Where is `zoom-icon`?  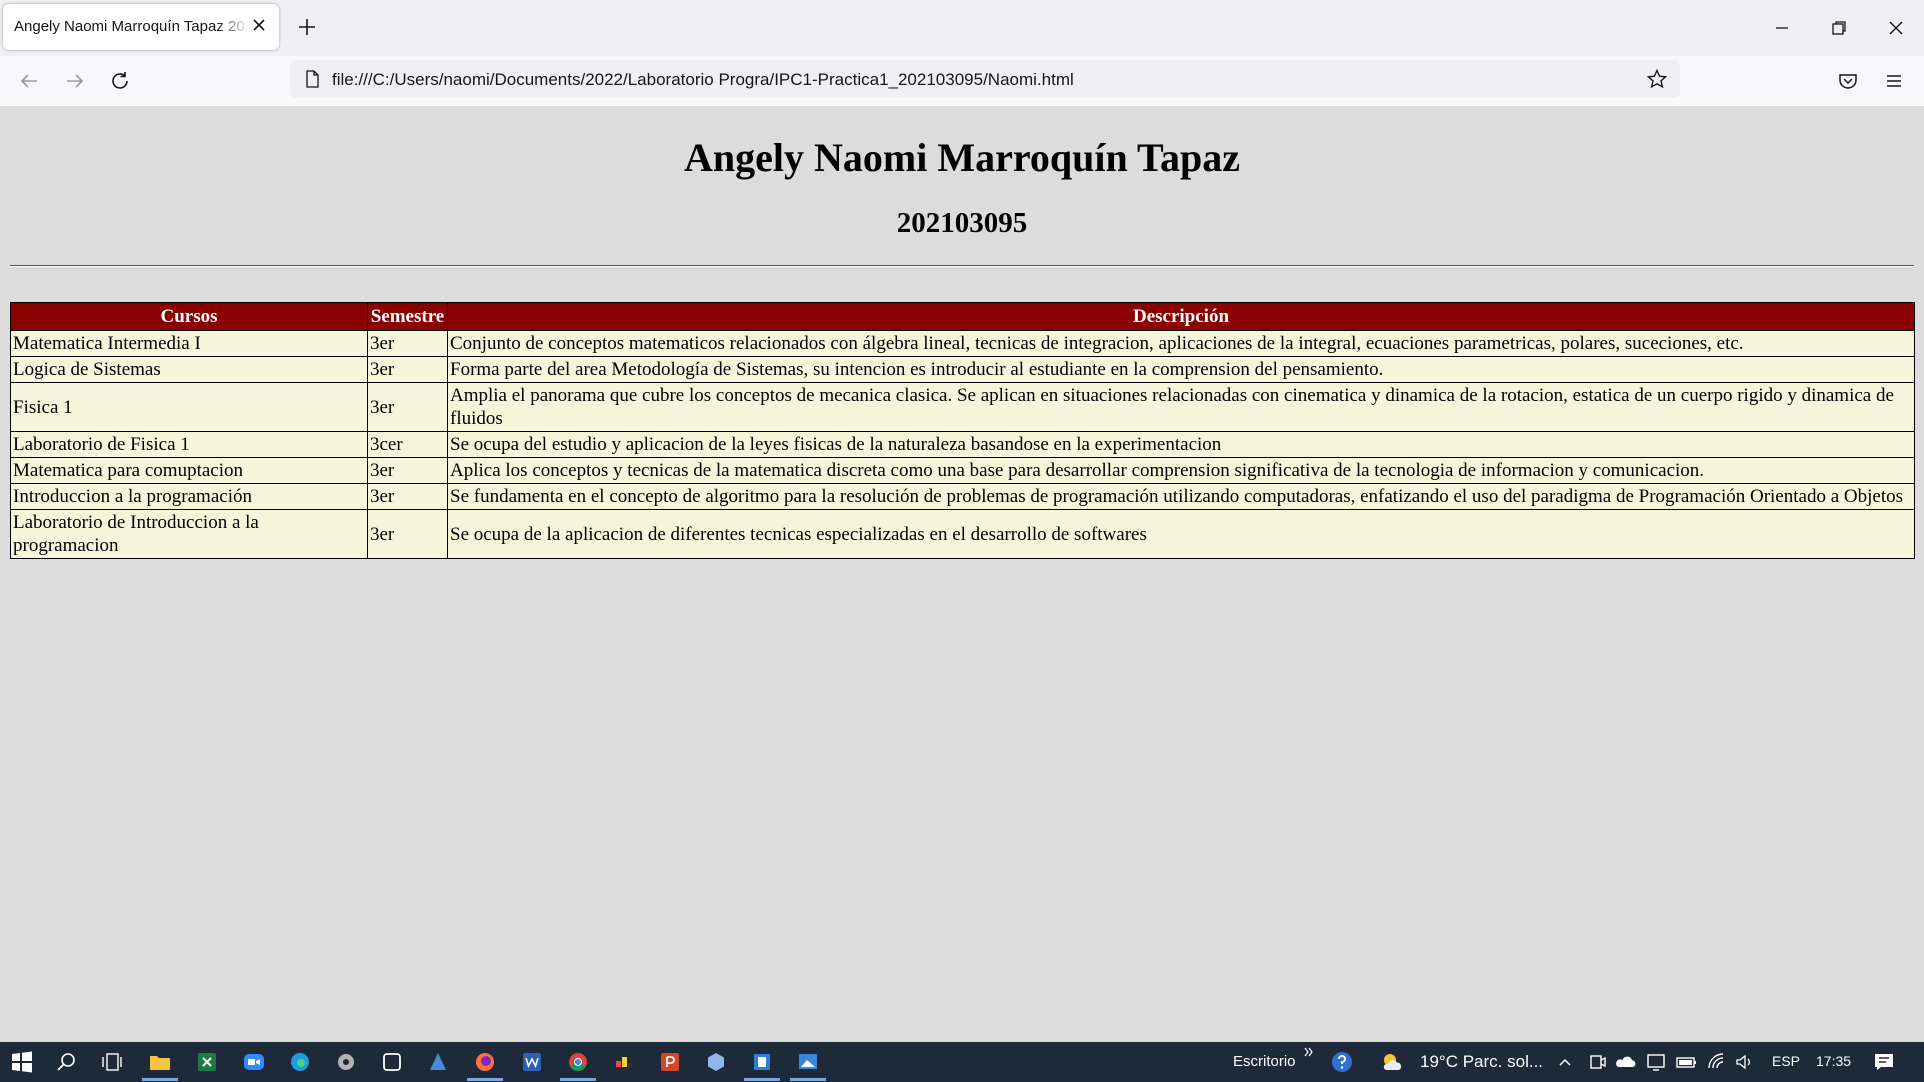 zoom-icon is located at coordinates (254, 1062).